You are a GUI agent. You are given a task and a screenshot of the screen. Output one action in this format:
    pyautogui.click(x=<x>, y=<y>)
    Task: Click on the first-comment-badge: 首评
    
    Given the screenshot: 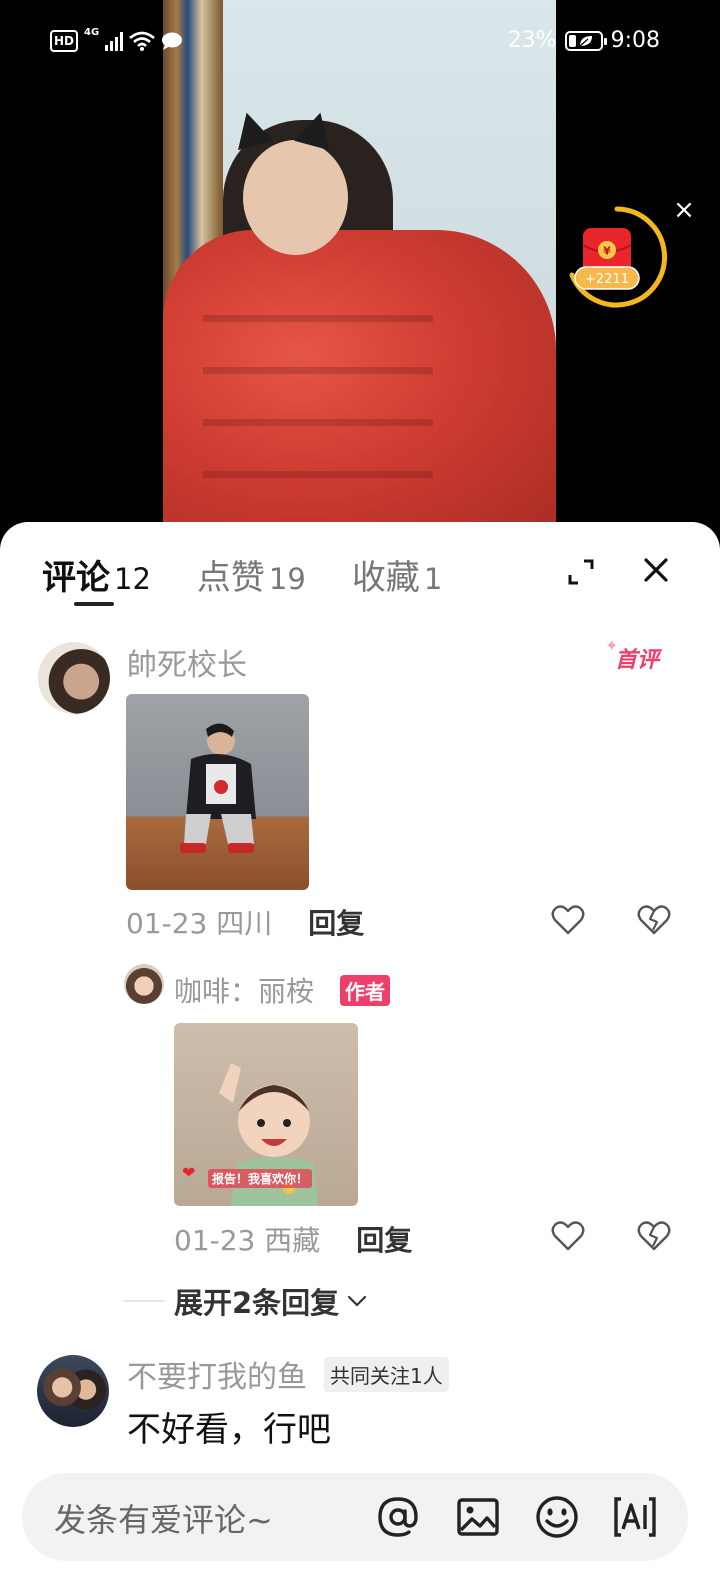 What is the action you would take?
    pyautogui.click(x=632, y=655)
    